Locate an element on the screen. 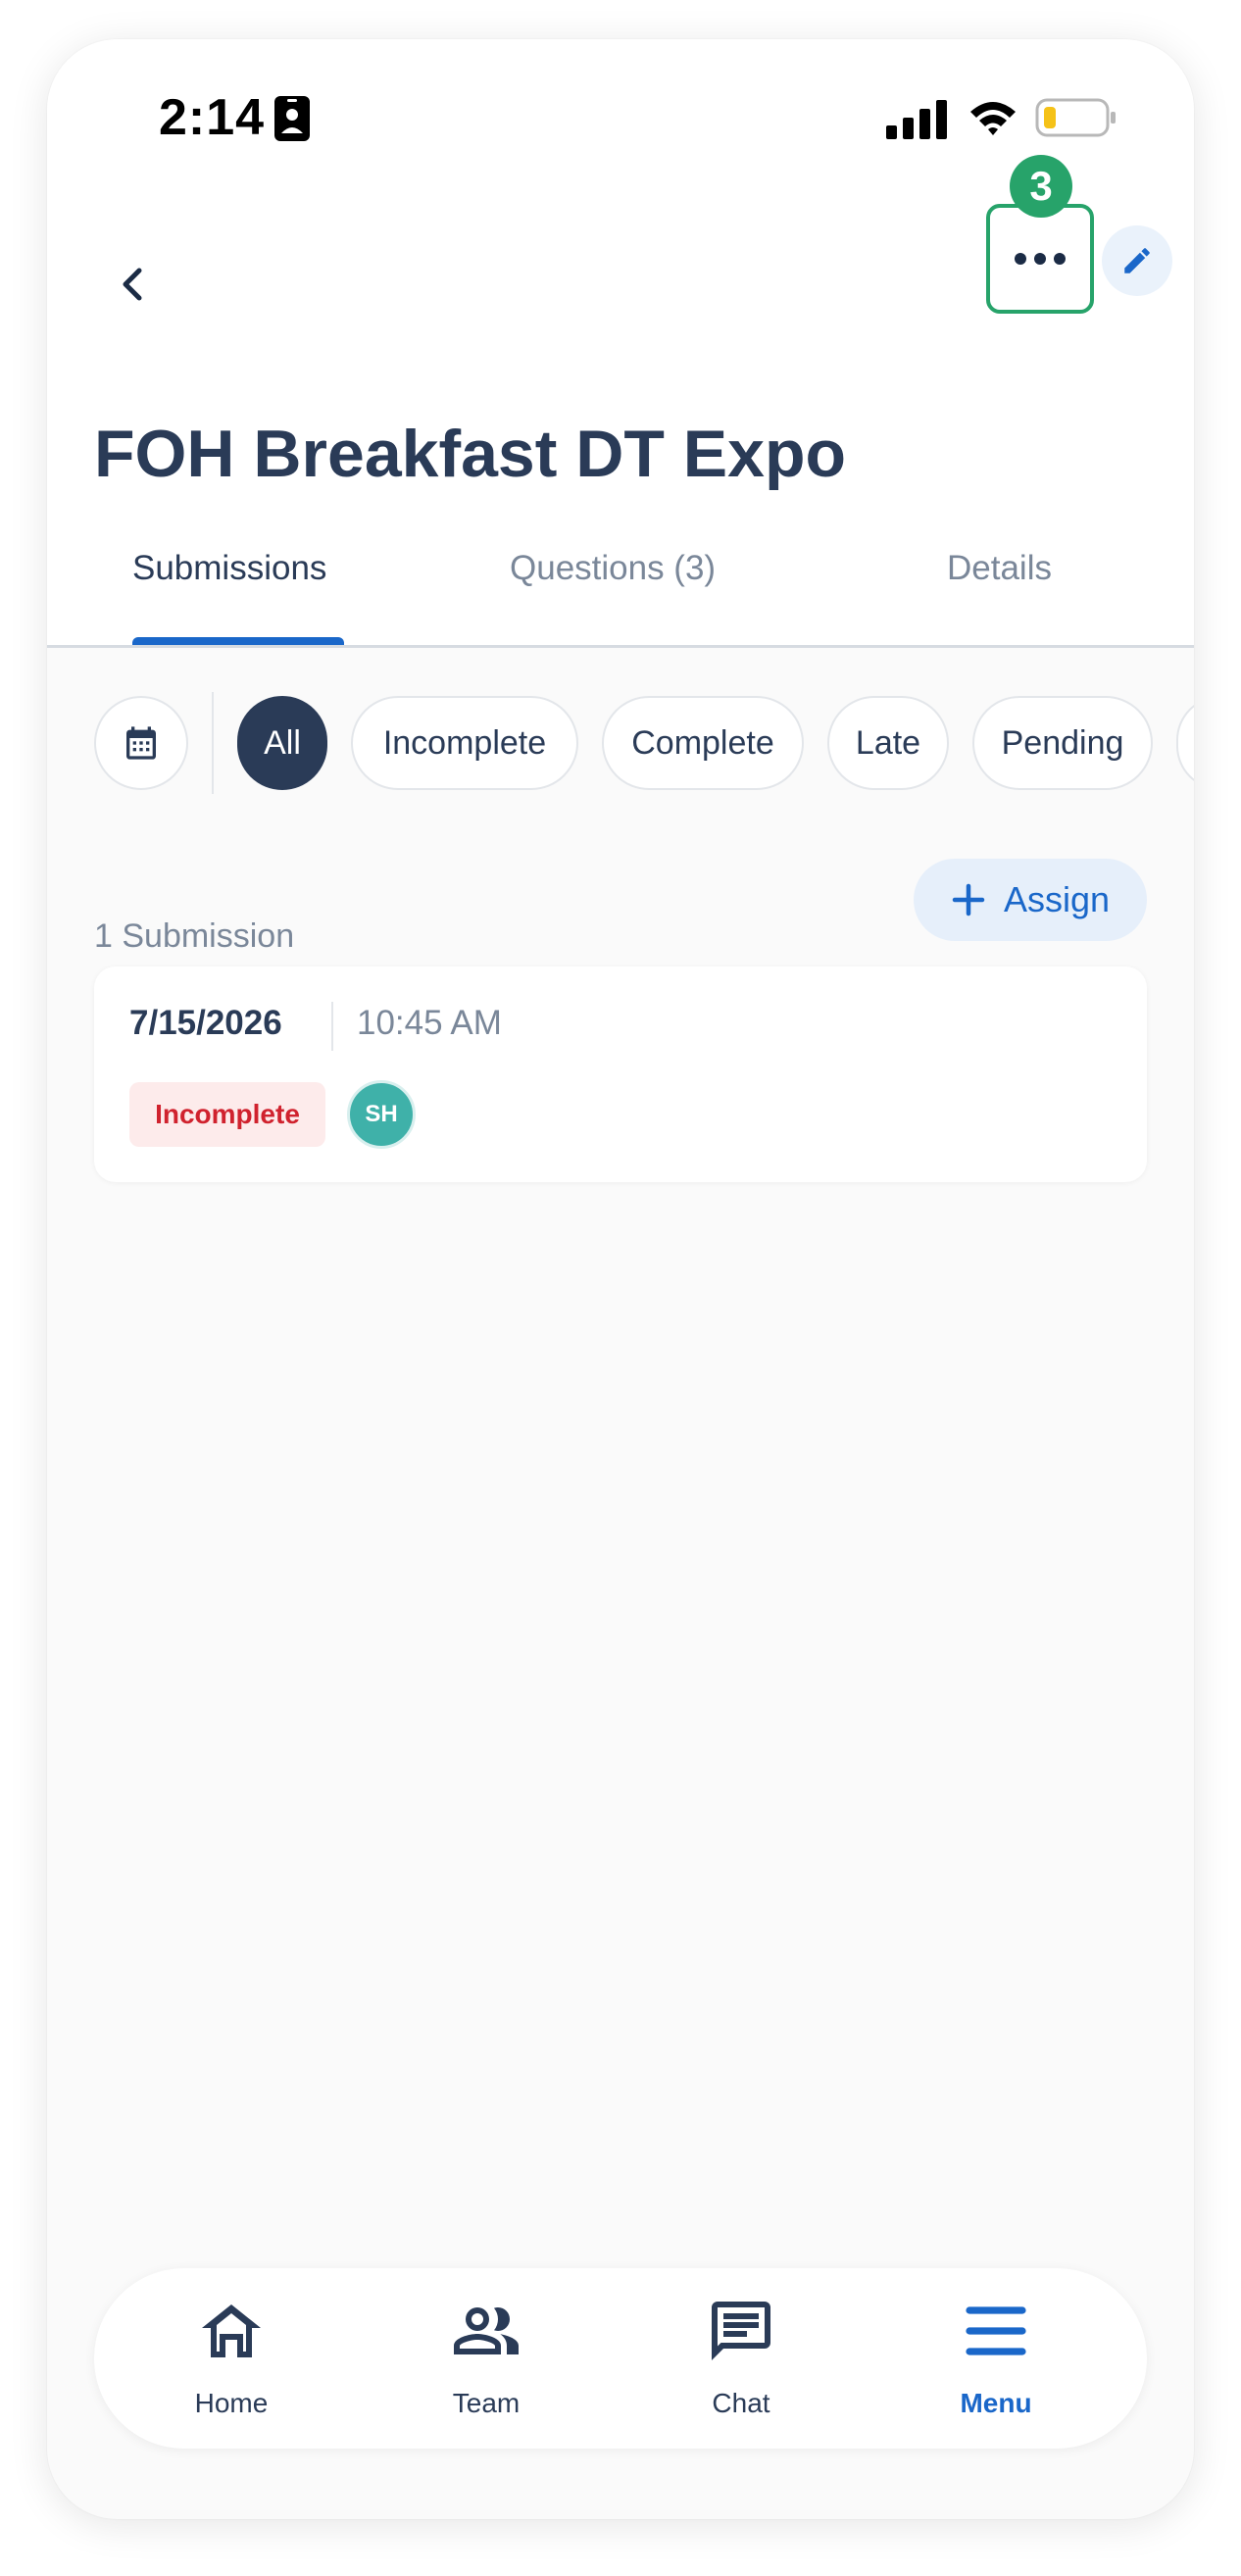 This screenshot has height=2576, width=1241. filter-pending: Pending is located at coordinates (1062, 743).